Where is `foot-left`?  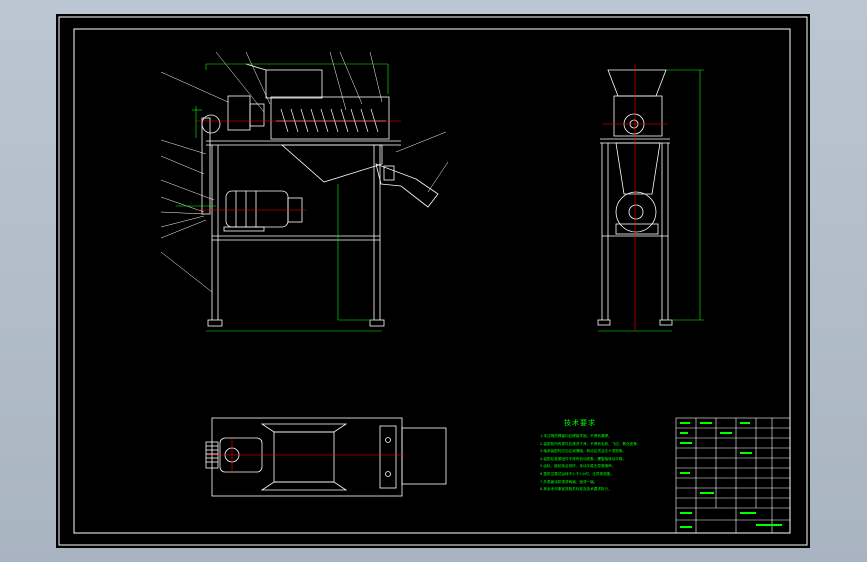 foot-left is located at coordinates (215, 323).